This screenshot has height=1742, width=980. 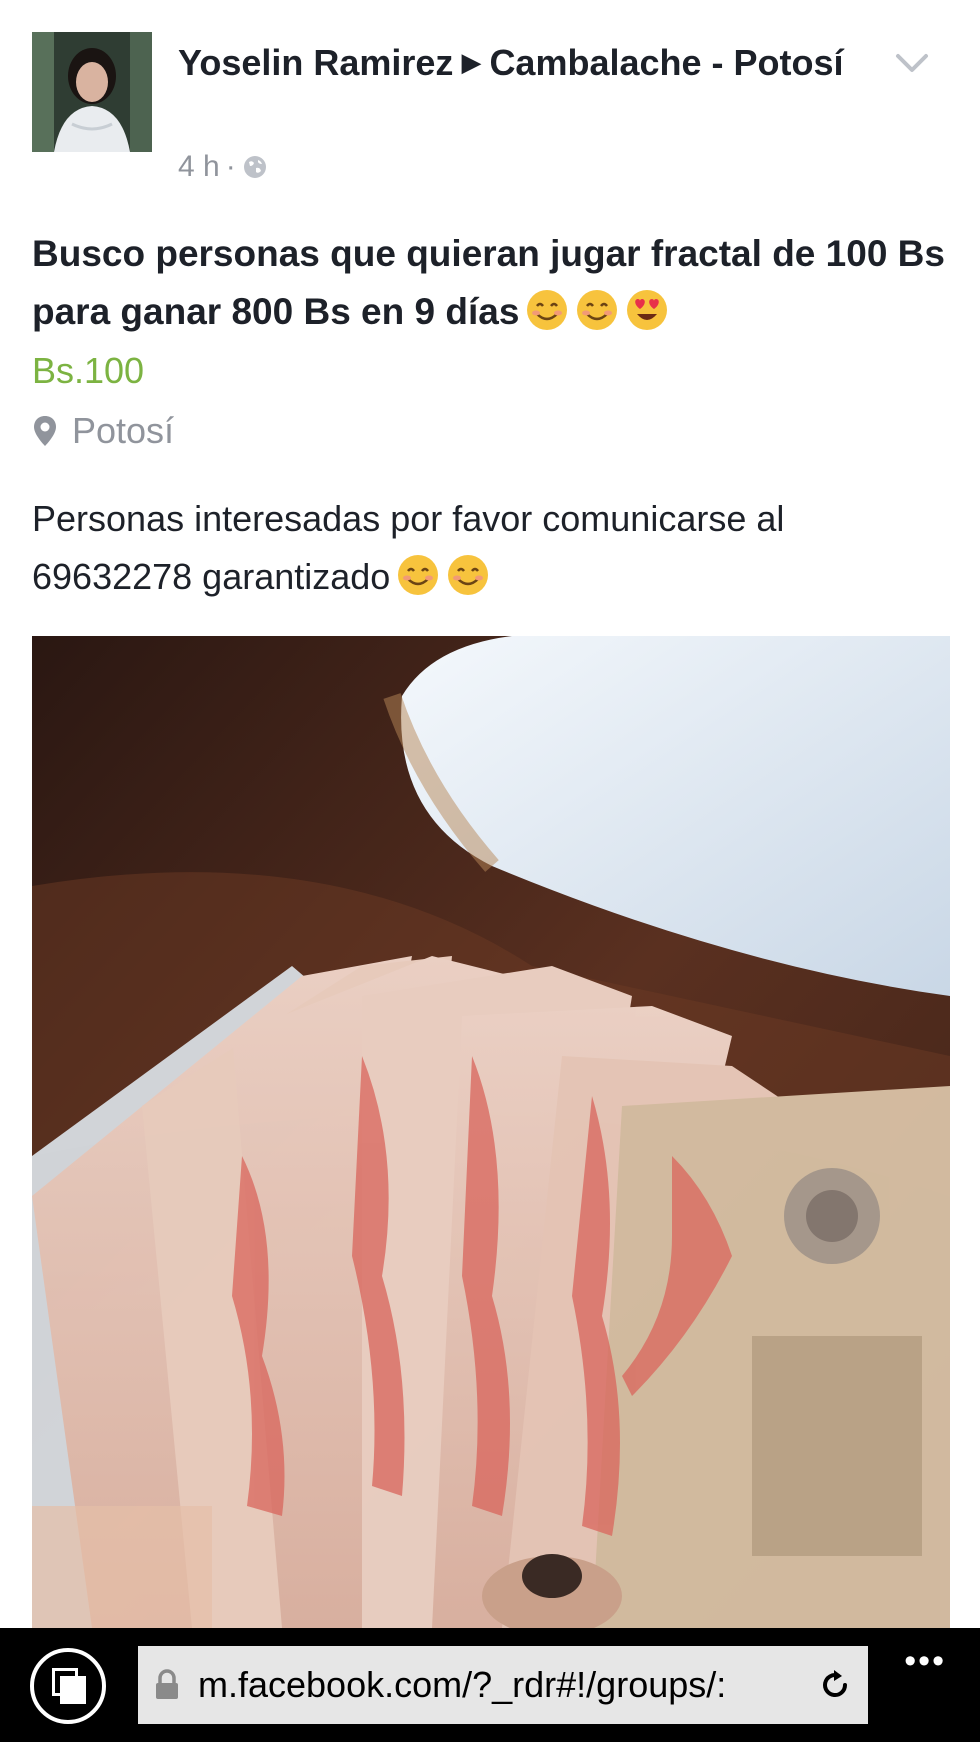 I want to click on post-time: 4 h, so click(x=199, y=167).